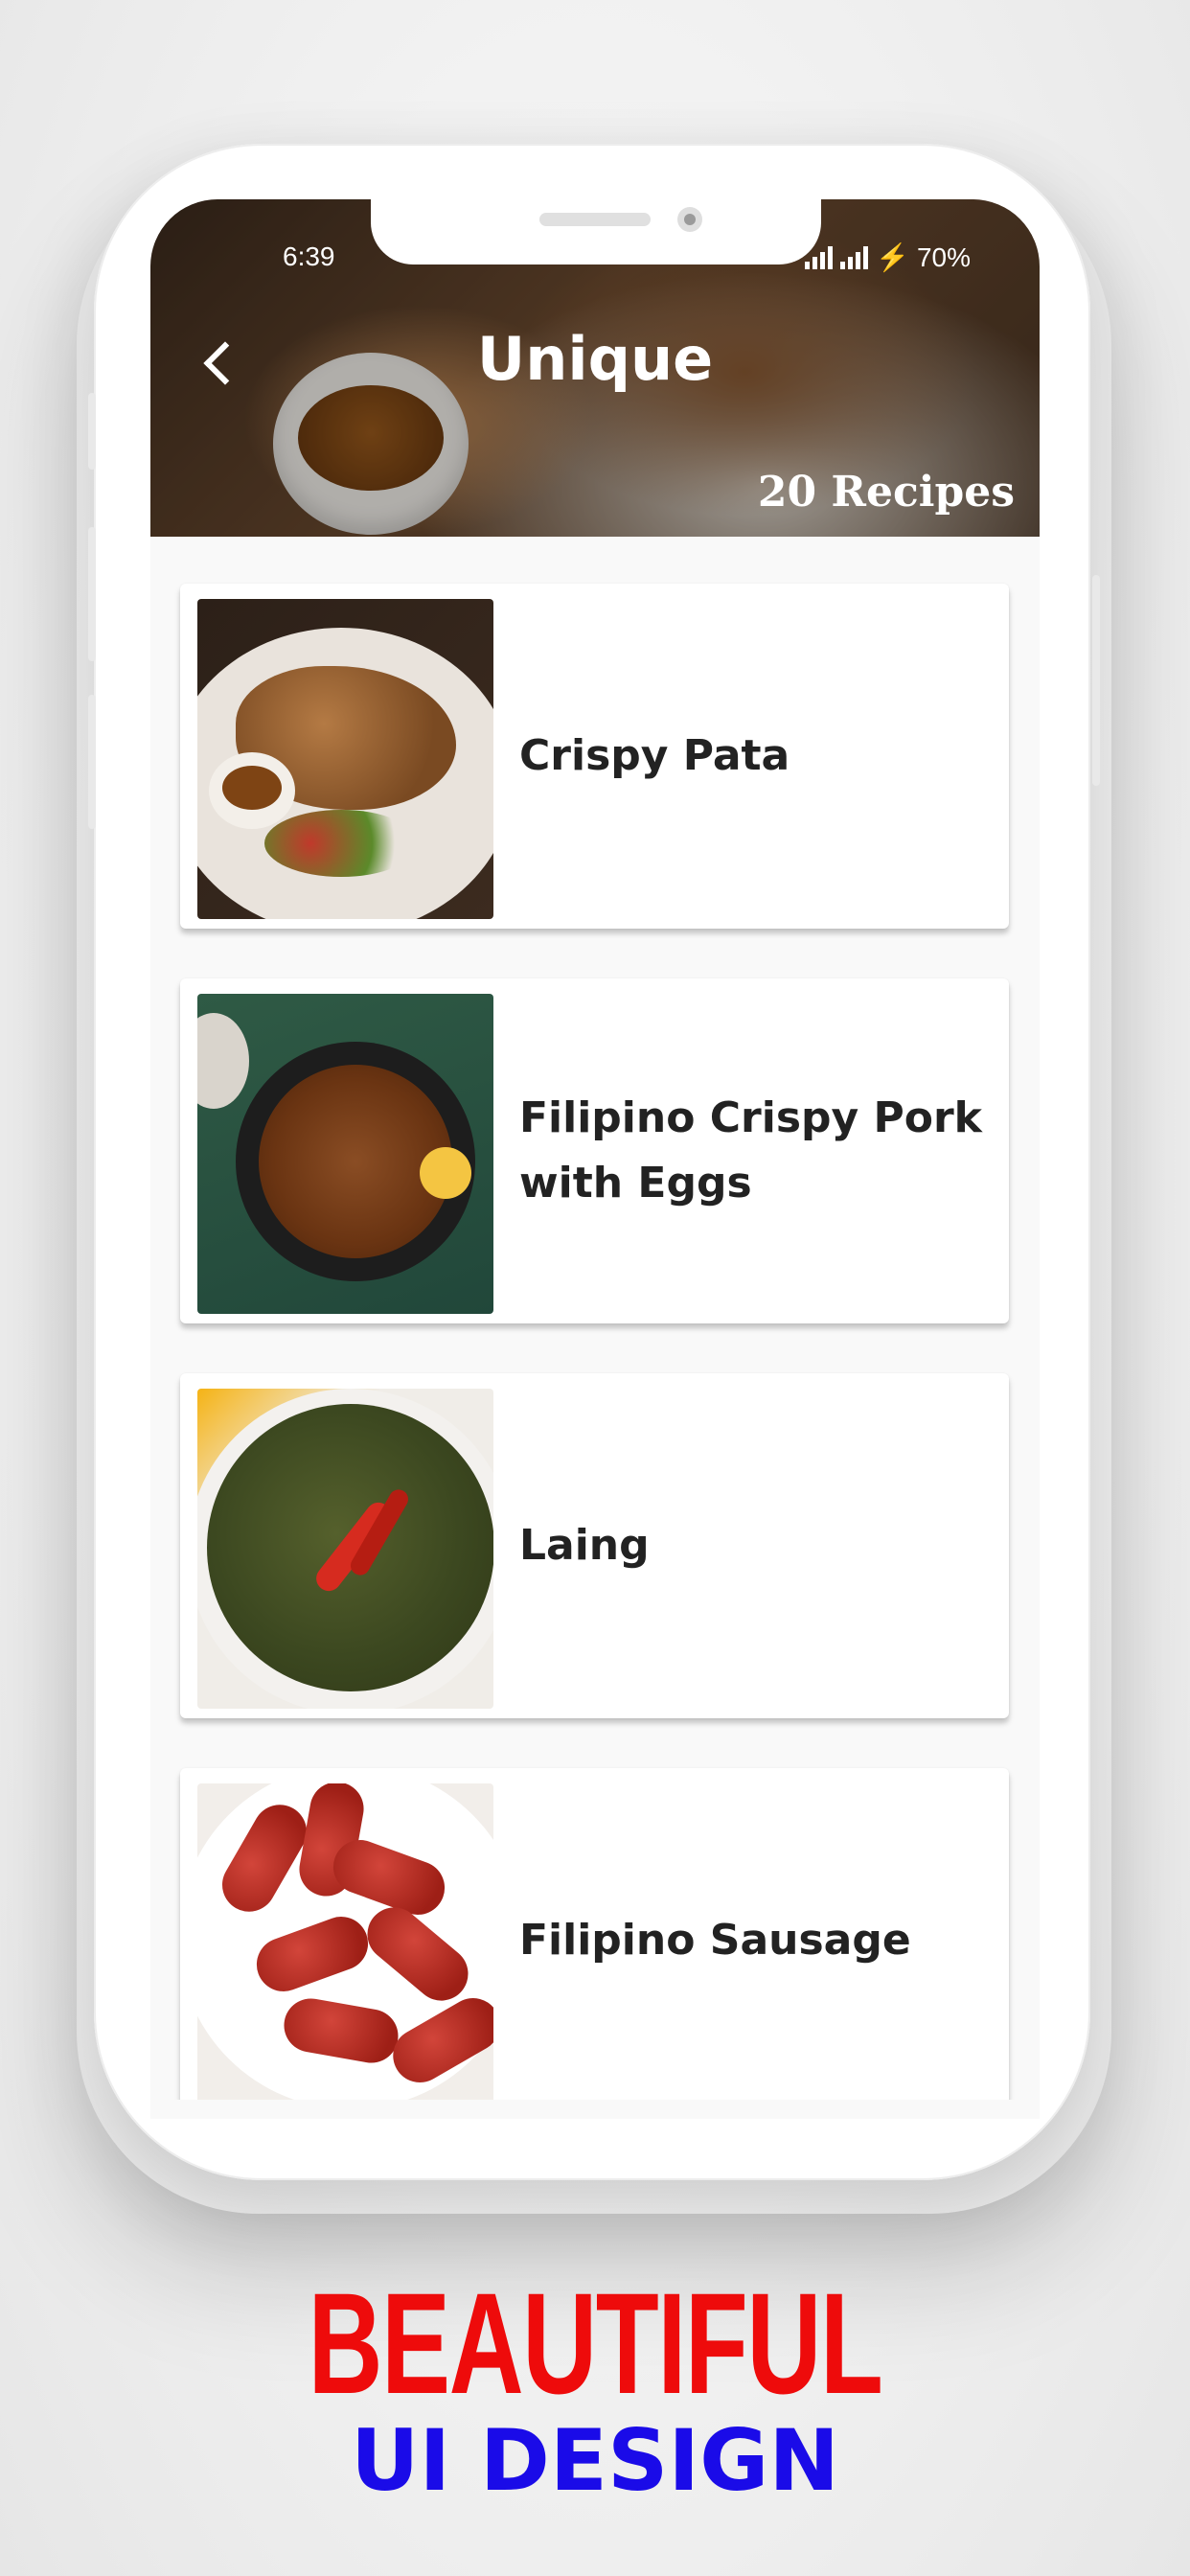 Image resolution: width=1190 pixels, height=2576 pixels. Describe the element at coordinates (654, 755) in the screenshot. I see `recipe-title: Crispy Pata` at that location.